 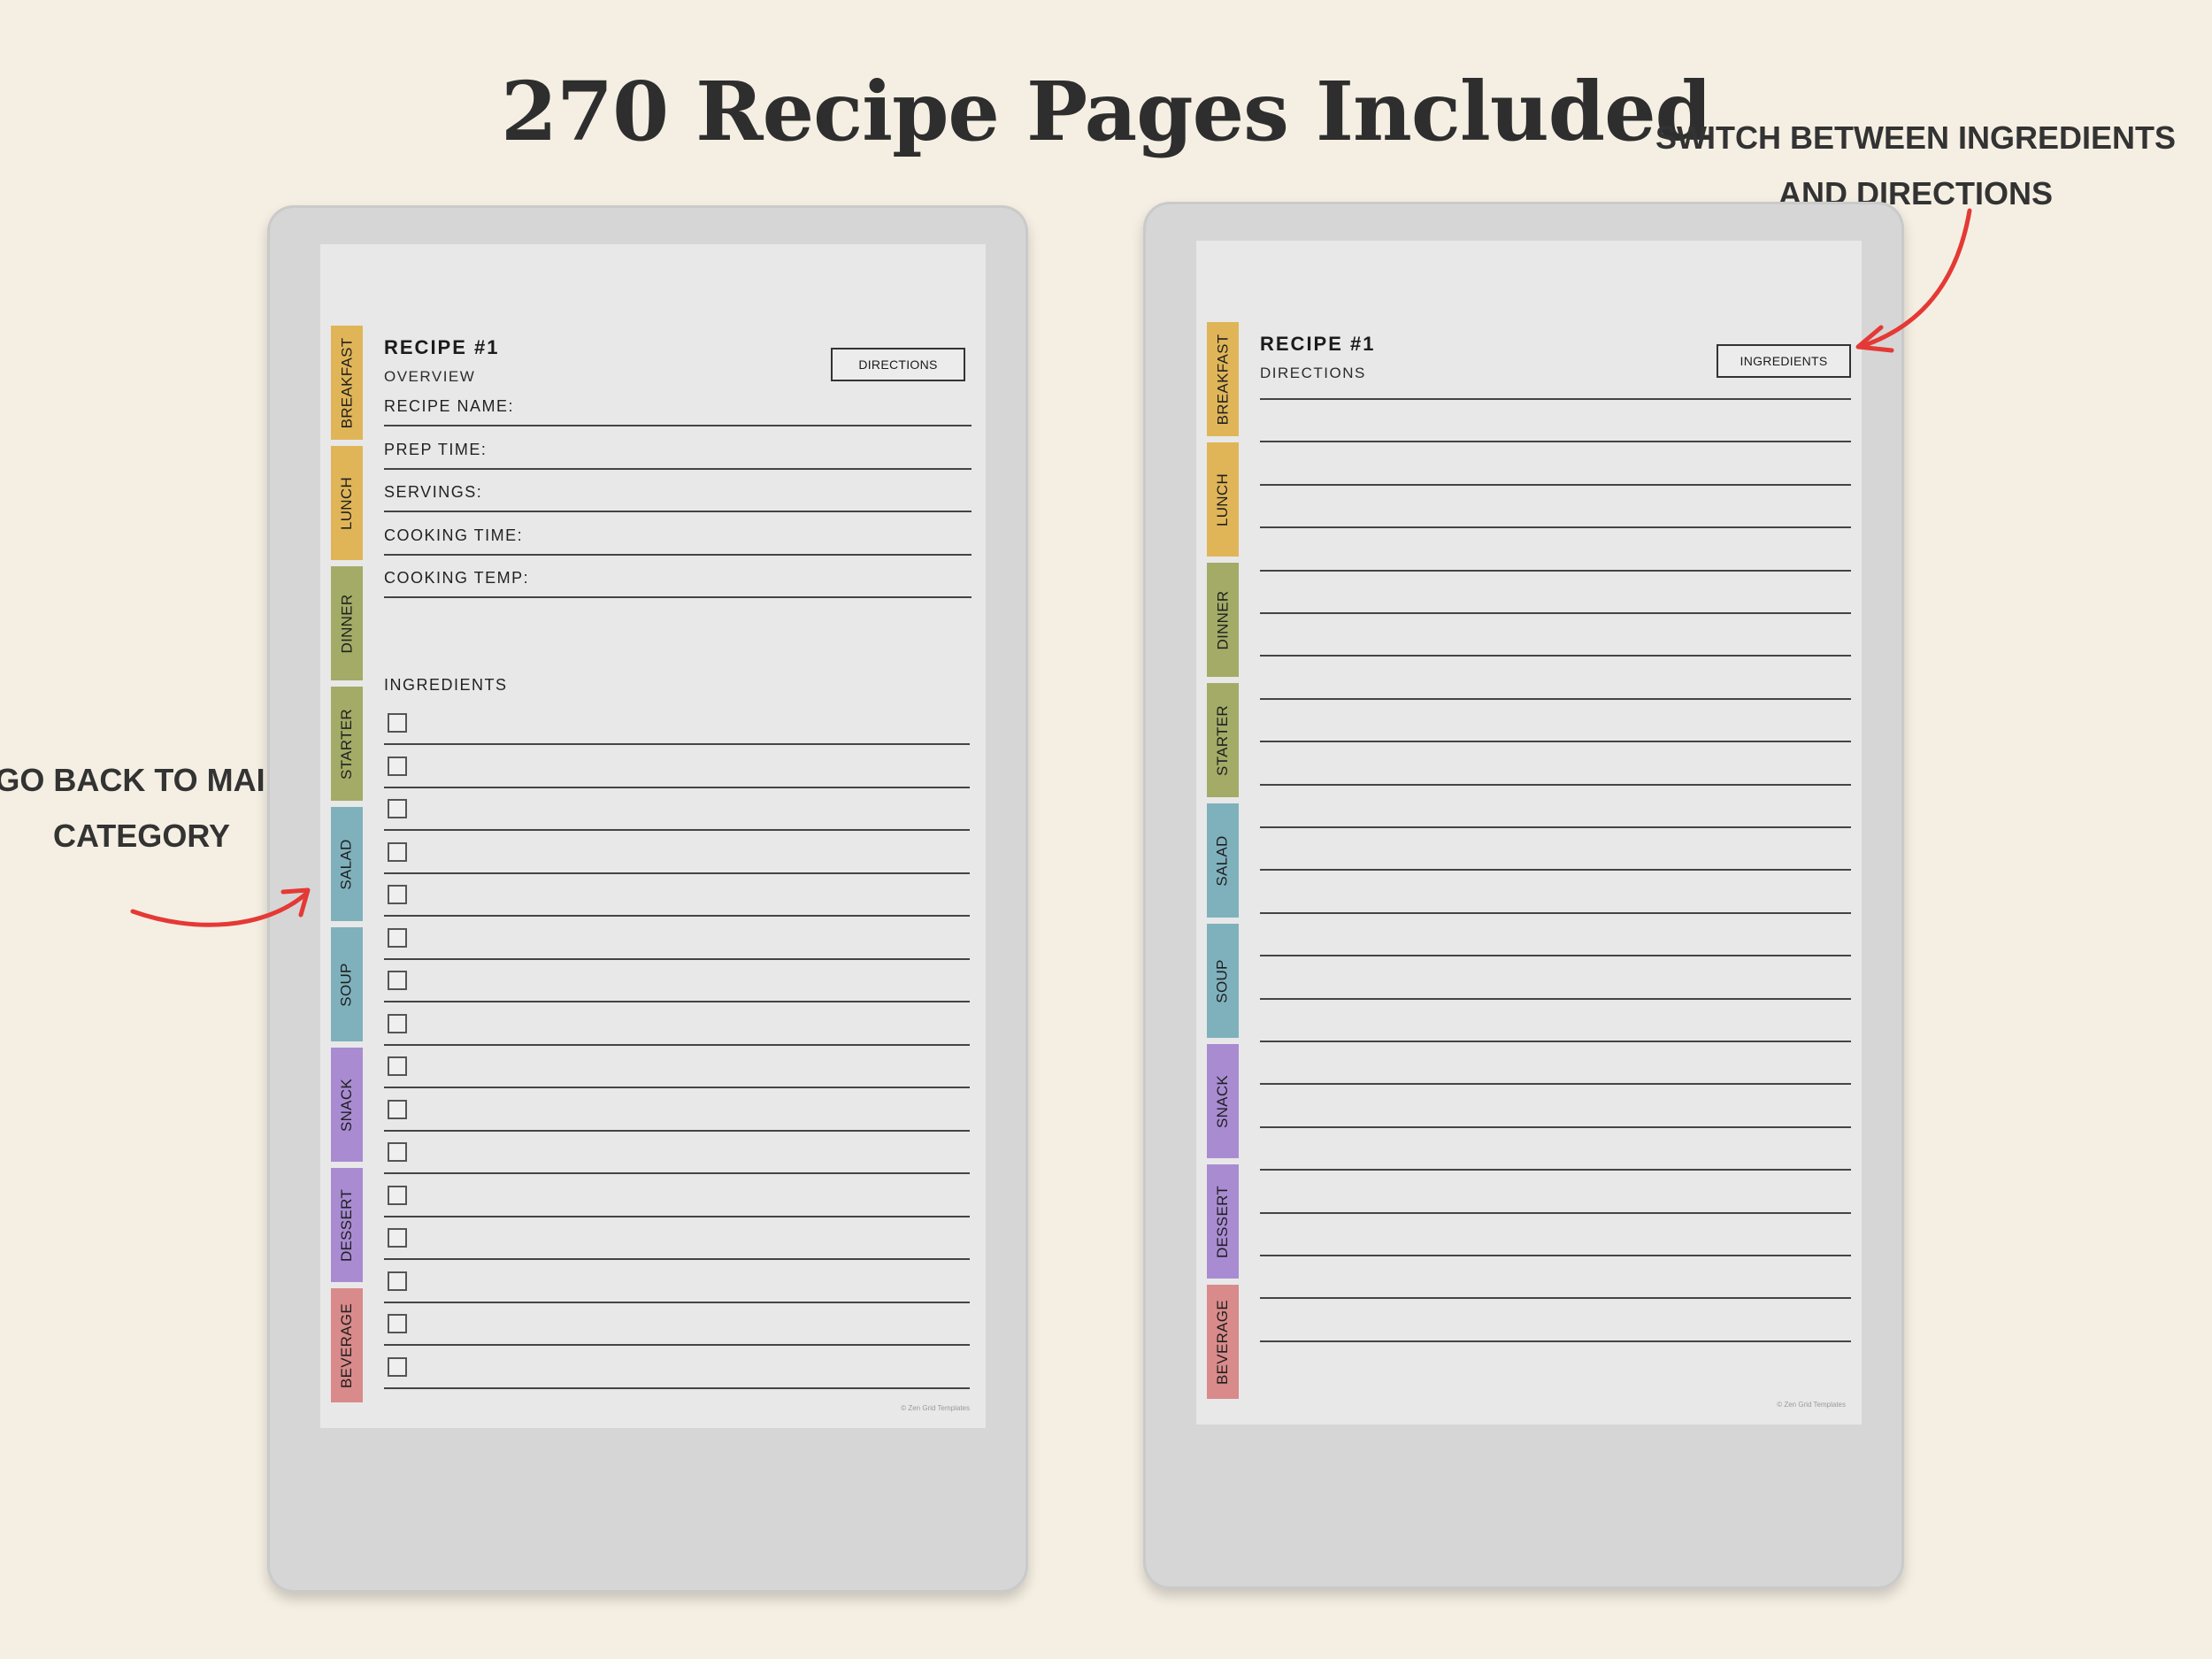 What do you see at coordinates (898, 365) in the screenshot?
I see `directions-button: DIRECTIONS` at bounding box center [898, 365].